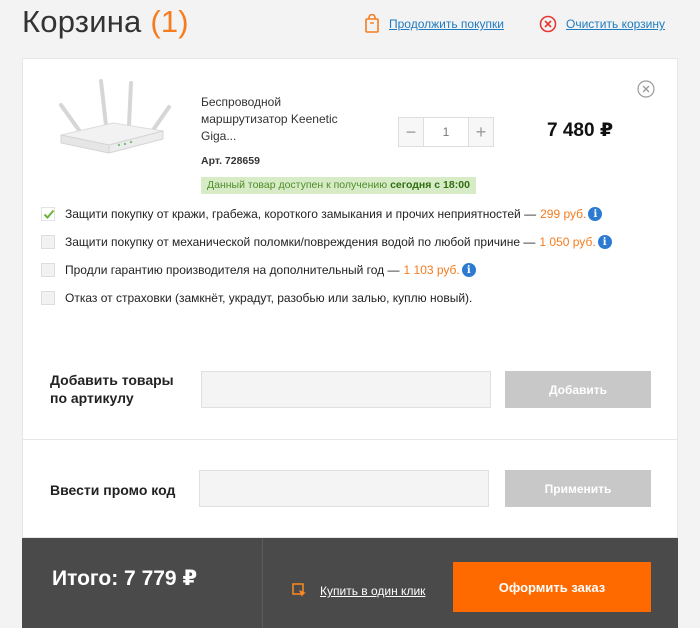  Describe the element at coordinates (578, 389) in the screenshot. I see `add-button: Добавить` at that location.